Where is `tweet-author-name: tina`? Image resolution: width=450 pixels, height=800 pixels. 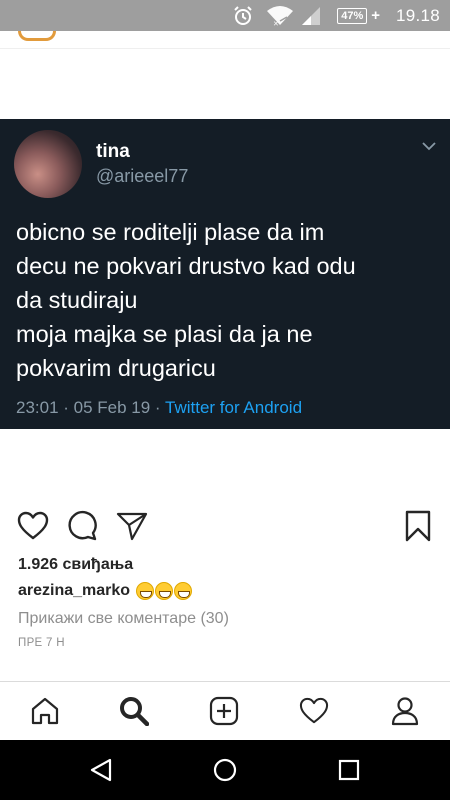 tweet-author-name: tina is located at coordinates (113, 151).